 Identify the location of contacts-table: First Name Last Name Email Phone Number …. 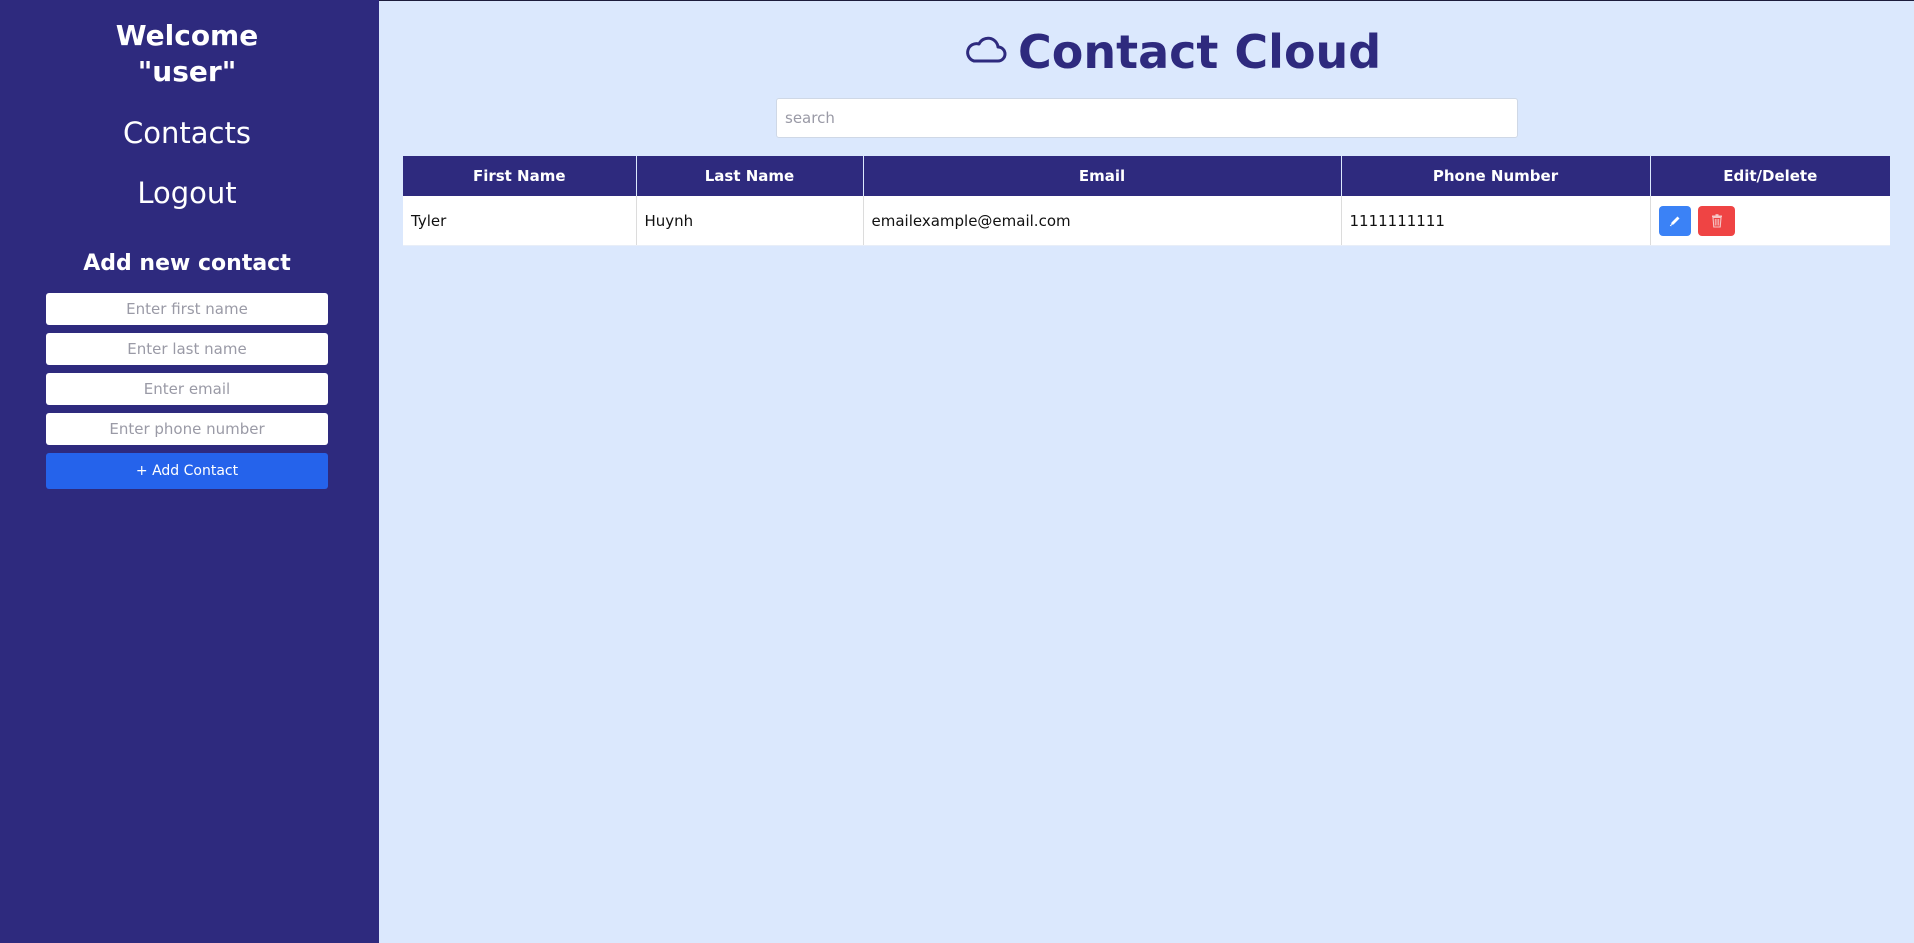
(1146, 201).